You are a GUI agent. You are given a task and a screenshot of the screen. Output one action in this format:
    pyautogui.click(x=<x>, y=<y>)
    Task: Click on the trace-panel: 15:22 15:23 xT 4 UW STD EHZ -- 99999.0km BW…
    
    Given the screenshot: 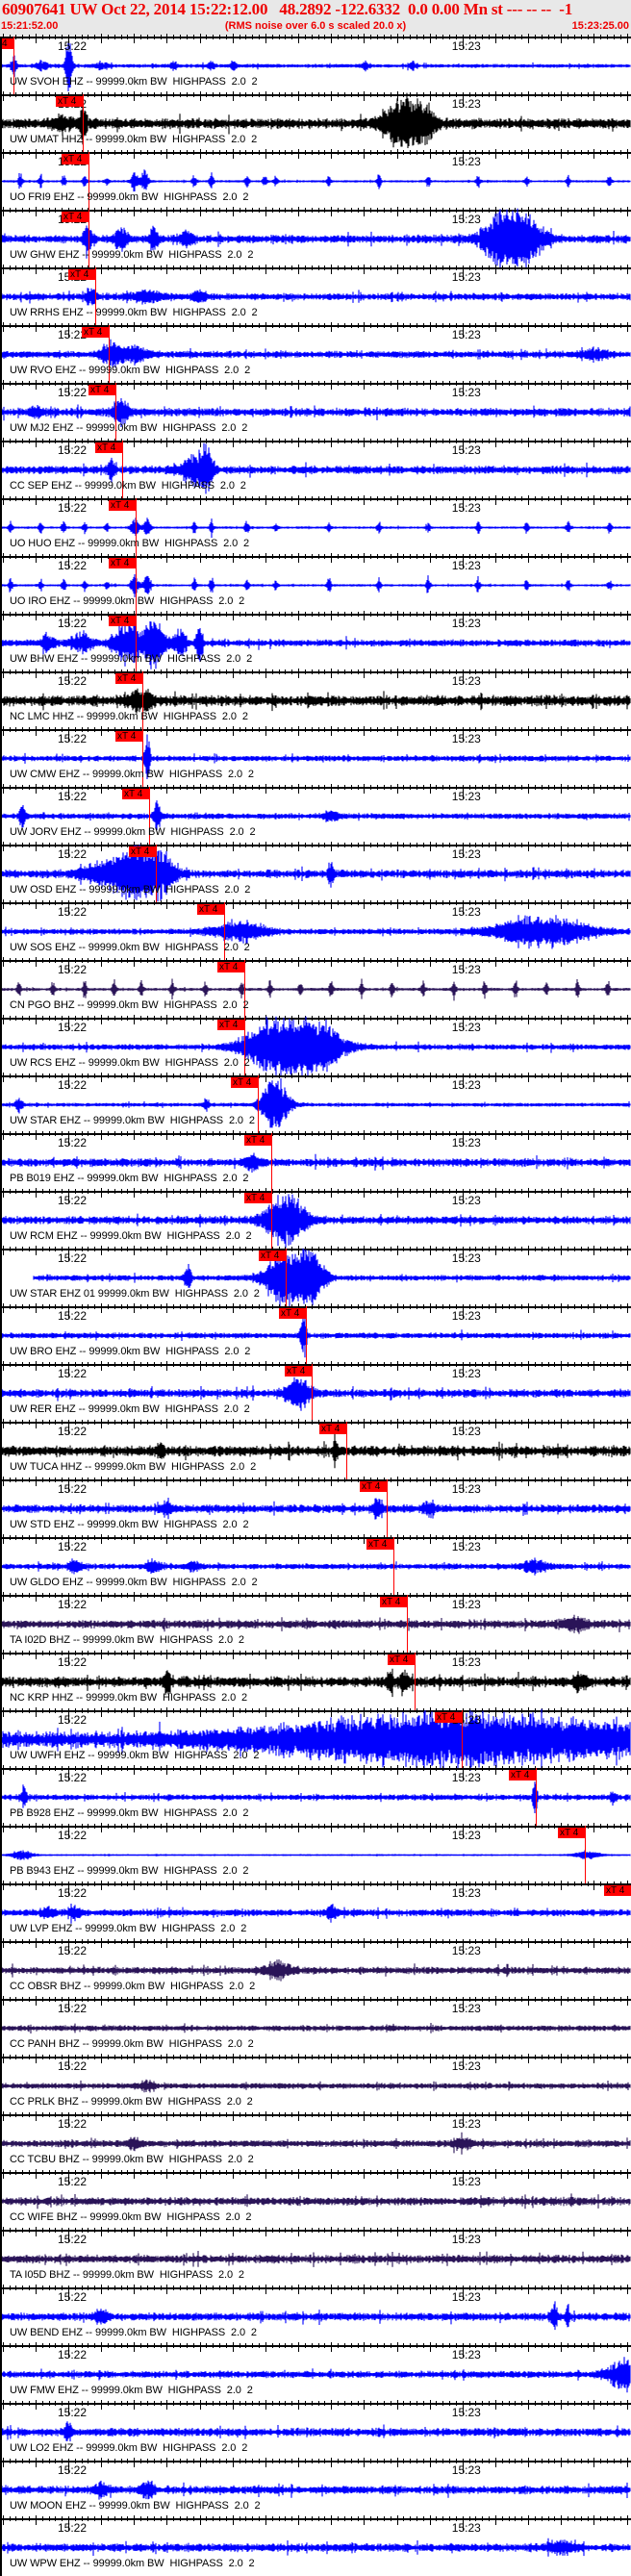 What is the action you would take?
    pyautogui.click(x=315, y=1507)
    